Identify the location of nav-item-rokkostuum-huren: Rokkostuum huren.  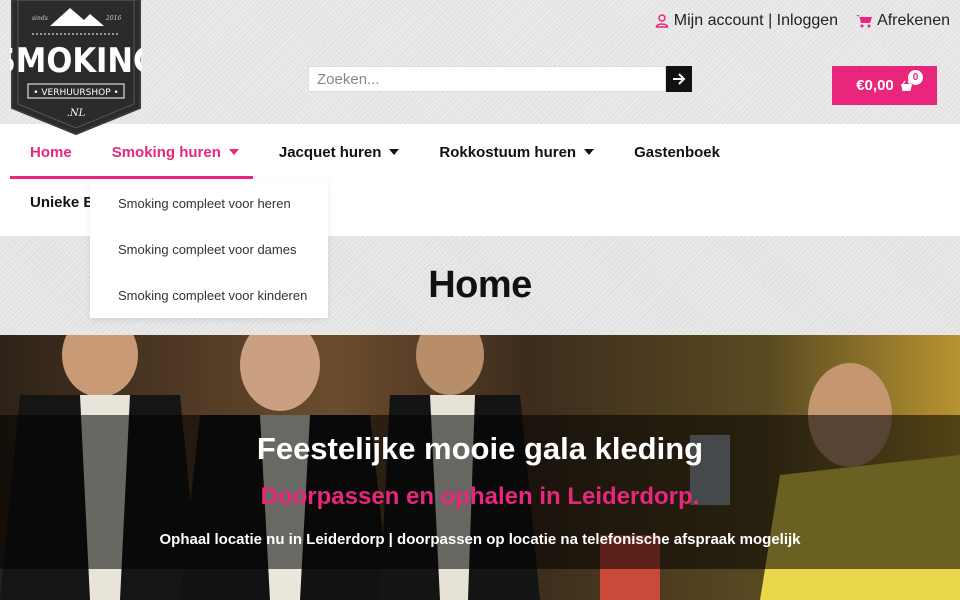
(516, 152).